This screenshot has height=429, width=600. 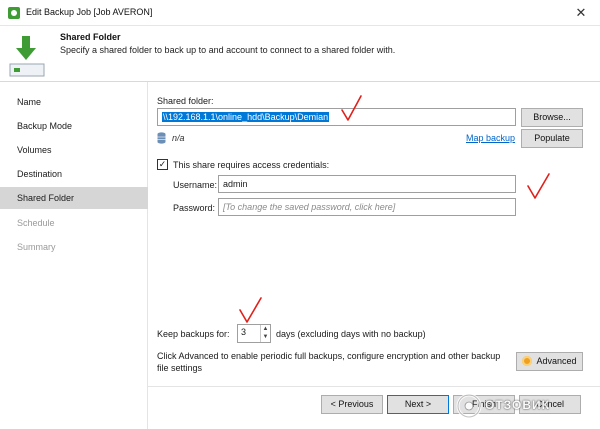 I want to click on sidebar-item-shared-folder: Shared Folder, so click(x=74, y=198).